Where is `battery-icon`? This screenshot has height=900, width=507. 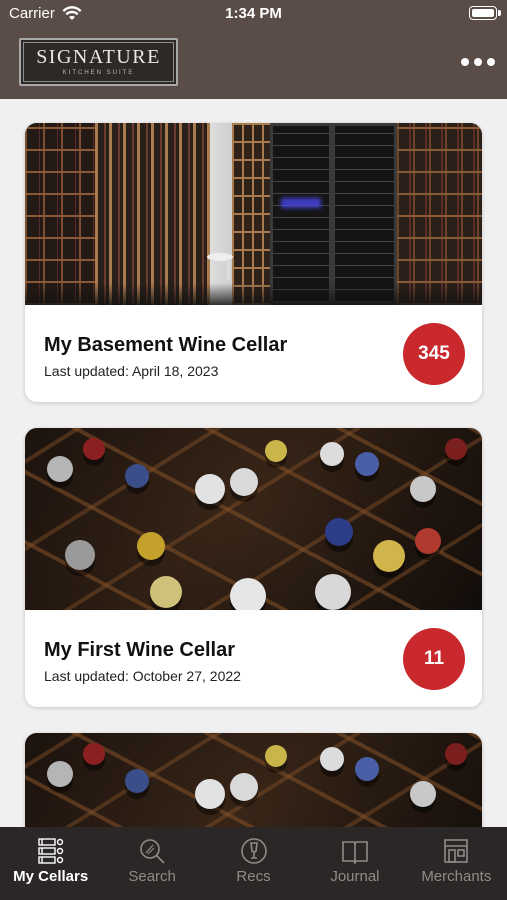
battery-icon is located at coordinates (483, 13).